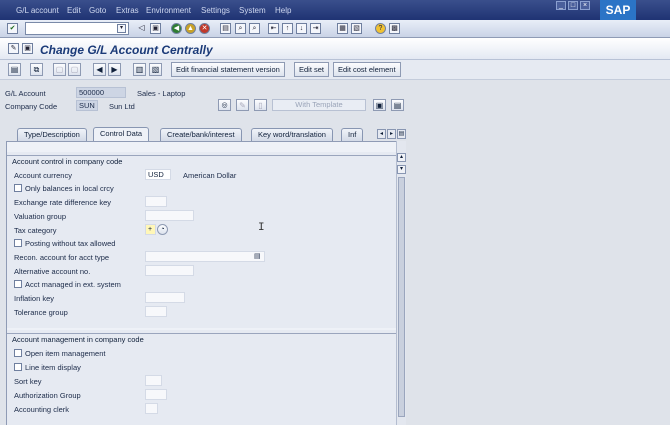 The width and height of the screenshot is (670, 425). I want to click on tab-list-icon: ▤, so click(401, 134).